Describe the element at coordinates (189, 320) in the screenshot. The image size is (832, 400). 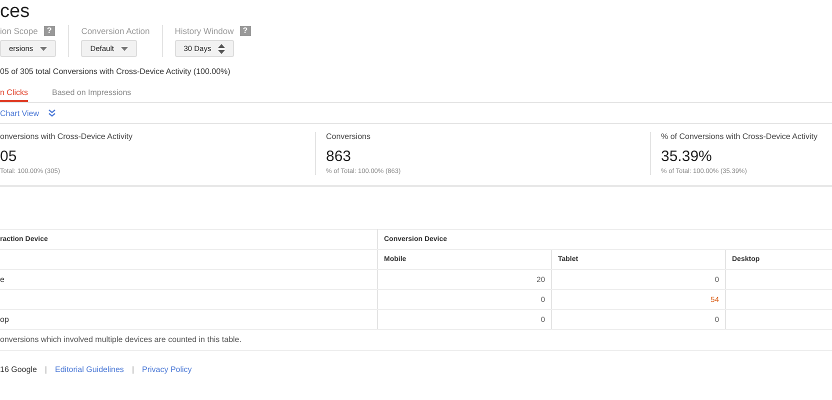
I see `row-label: op` at that location.